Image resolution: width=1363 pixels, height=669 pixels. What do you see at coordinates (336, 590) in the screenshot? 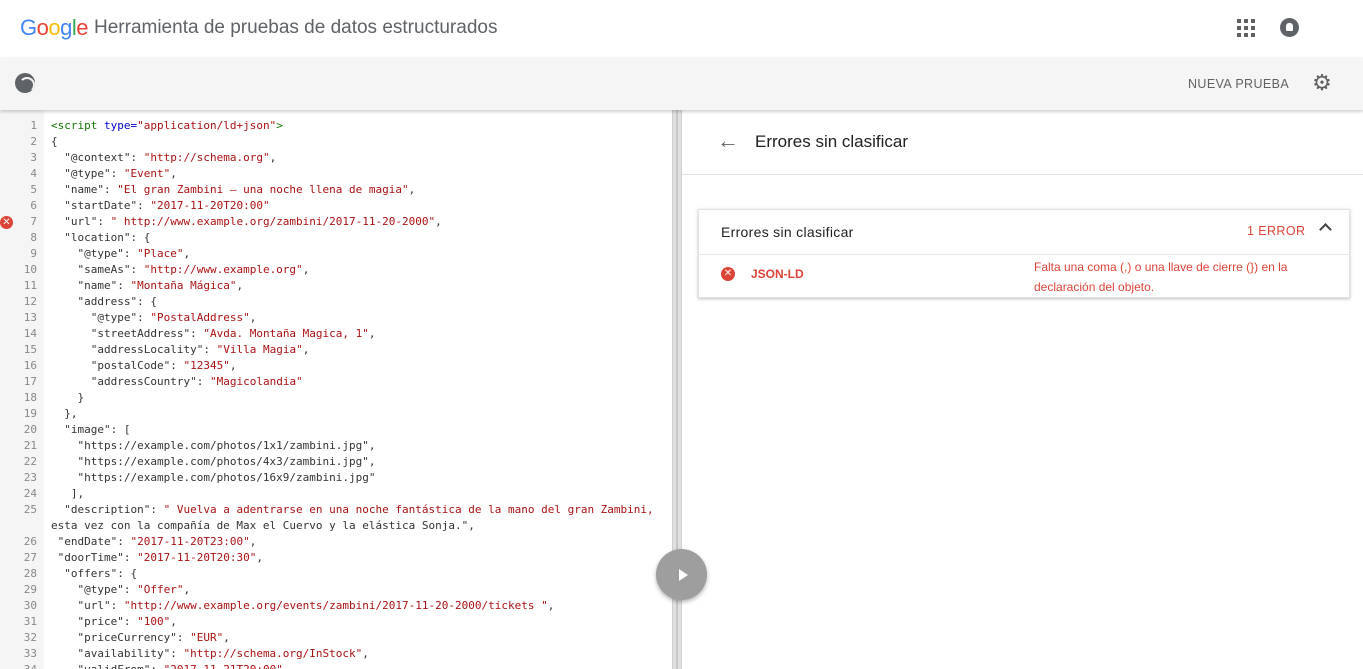
I see `code-line: 29 "@type": "Offer",` at bounding box center [336, 590].